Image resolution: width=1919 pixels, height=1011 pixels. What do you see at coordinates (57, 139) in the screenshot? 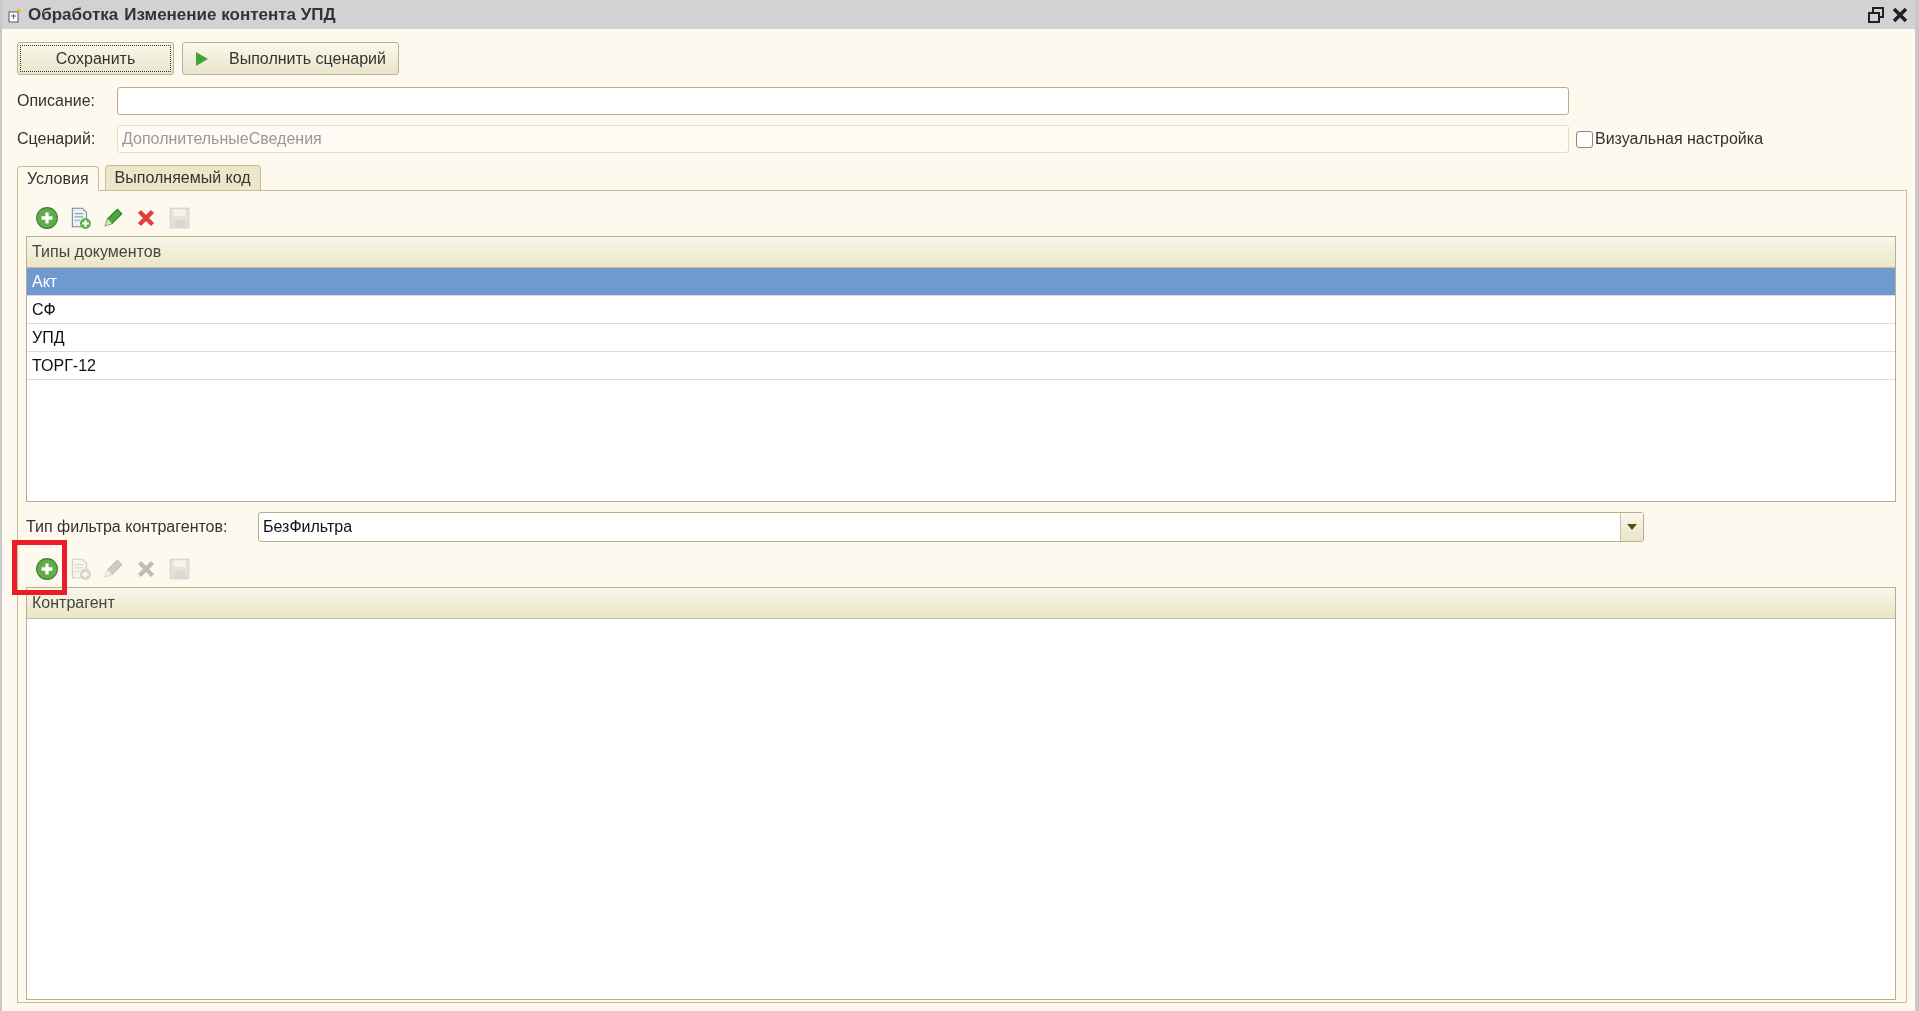
I see `field-label: Сценарий:` at bounding box center [57, 139].